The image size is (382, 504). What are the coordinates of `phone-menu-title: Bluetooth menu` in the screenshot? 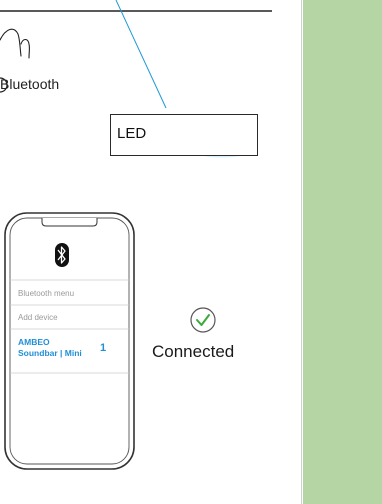 It's located at (46, 293).